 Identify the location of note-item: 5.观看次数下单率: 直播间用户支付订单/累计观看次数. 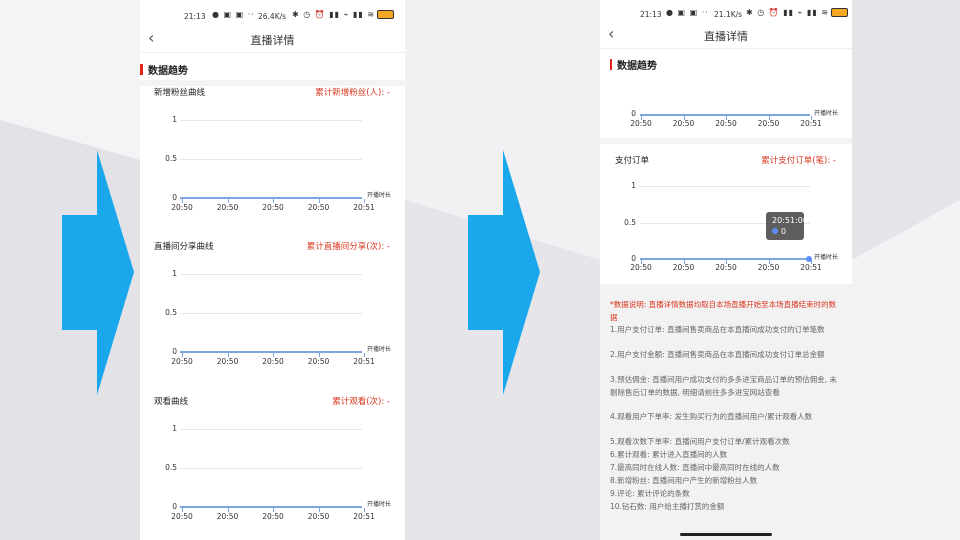
(700, 441).